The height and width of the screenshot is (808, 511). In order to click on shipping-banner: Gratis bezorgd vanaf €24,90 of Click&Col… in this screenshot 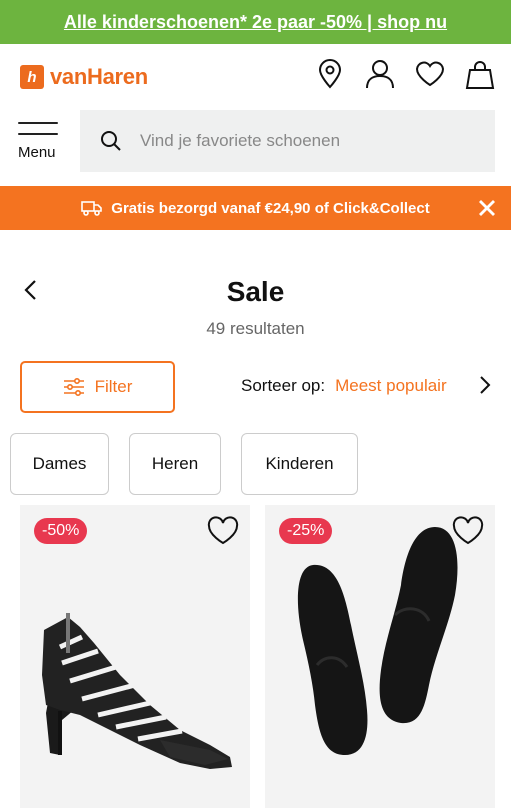, I will do `click(255, 208)`.